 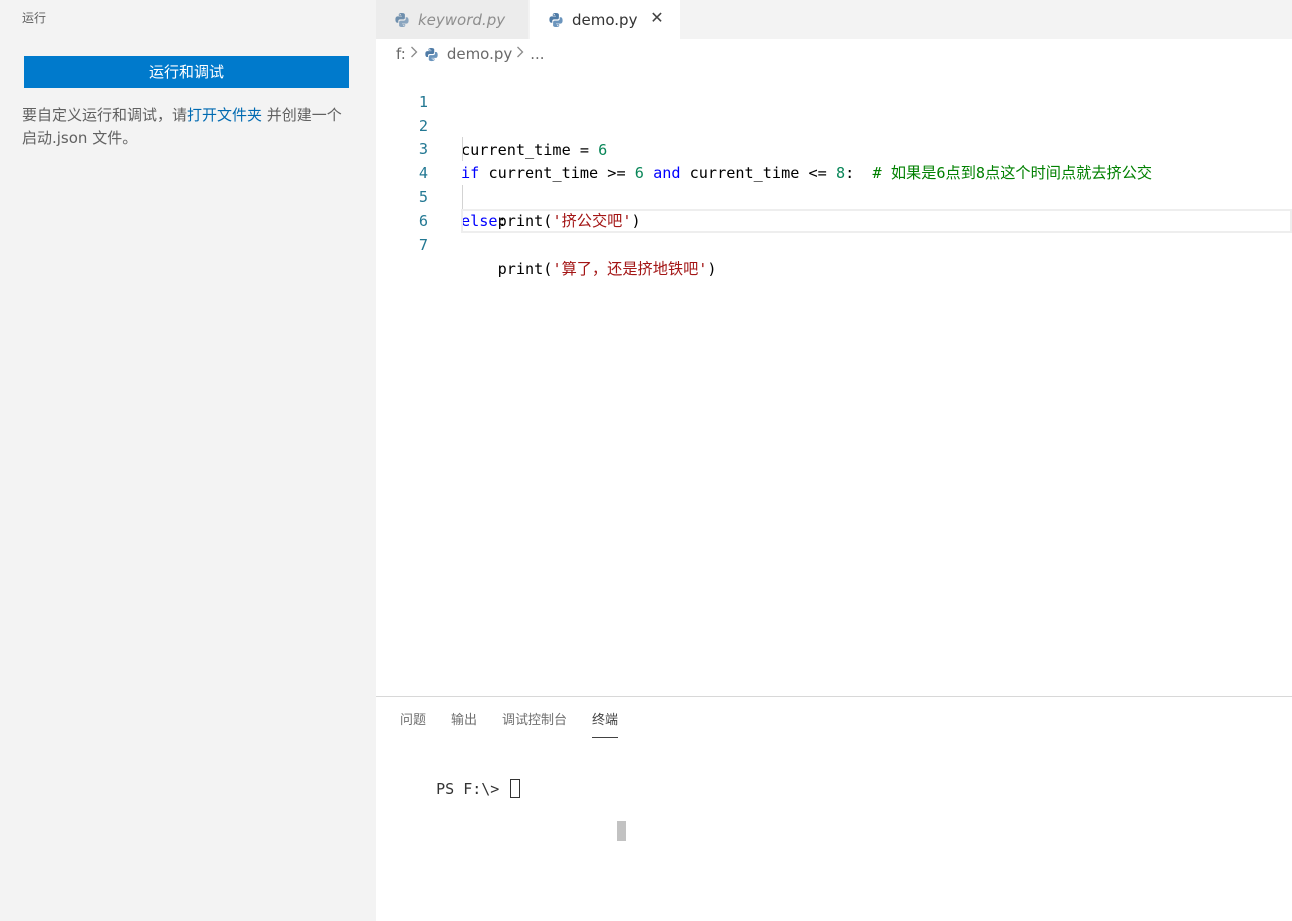 I want to click on panel-tabs: 问题 输出 调试控制台 终端, so click(x=521, y=725).